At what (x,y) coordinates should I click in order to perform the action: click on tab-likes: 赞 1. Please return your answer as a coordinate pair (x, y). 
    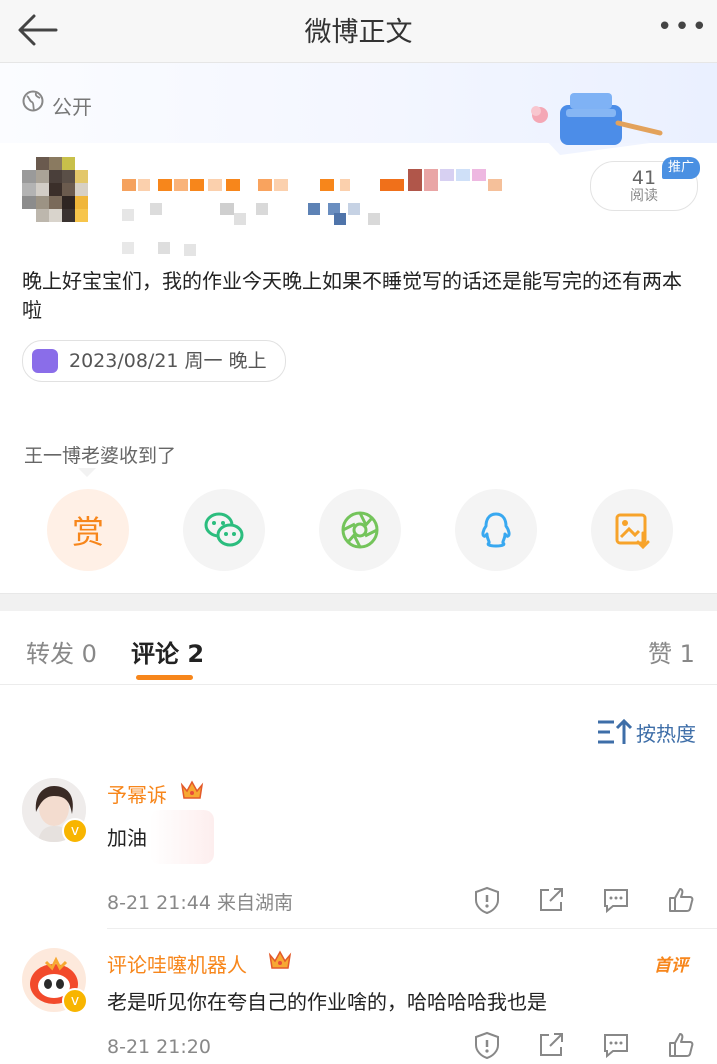
    Looking at the image, I should click on (671, 651).